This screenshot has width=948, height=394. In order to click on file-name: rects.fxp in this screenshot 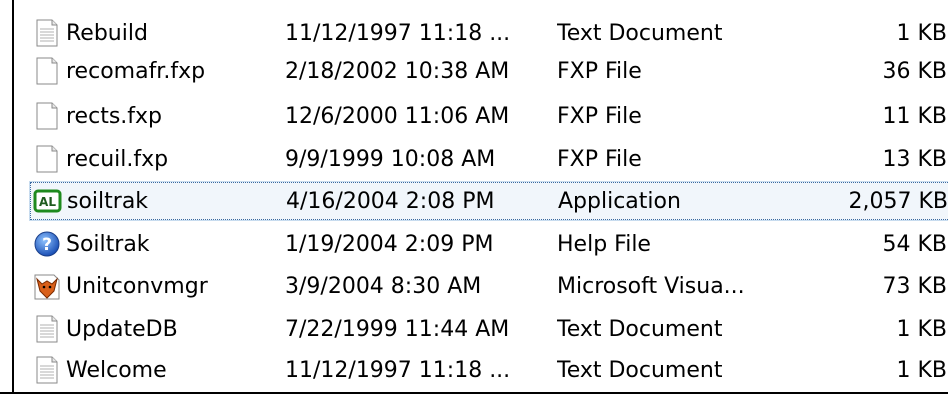, I will do `click(114, 116)`.